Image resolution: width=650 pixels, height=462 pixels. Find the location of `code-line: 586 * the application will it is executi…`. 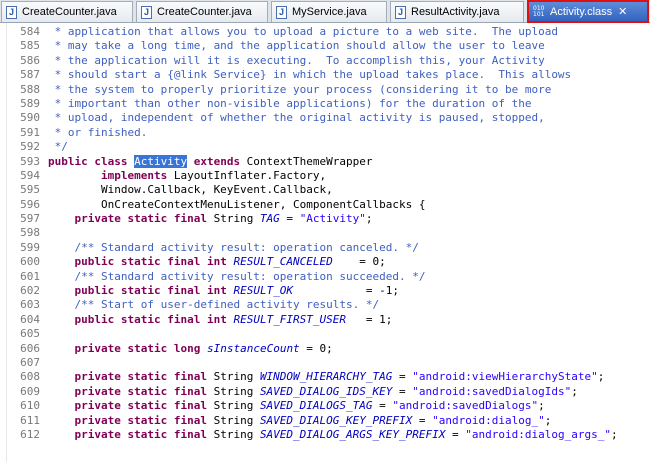

code-line: 586 * the application will it is executi… is located at coordinates (328, 61).